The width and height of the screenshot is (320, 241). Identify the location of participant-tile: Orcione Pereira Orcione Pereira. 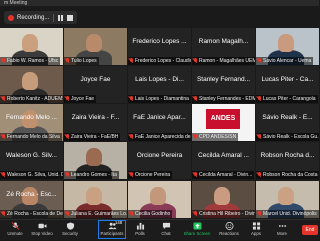
(159, 160).